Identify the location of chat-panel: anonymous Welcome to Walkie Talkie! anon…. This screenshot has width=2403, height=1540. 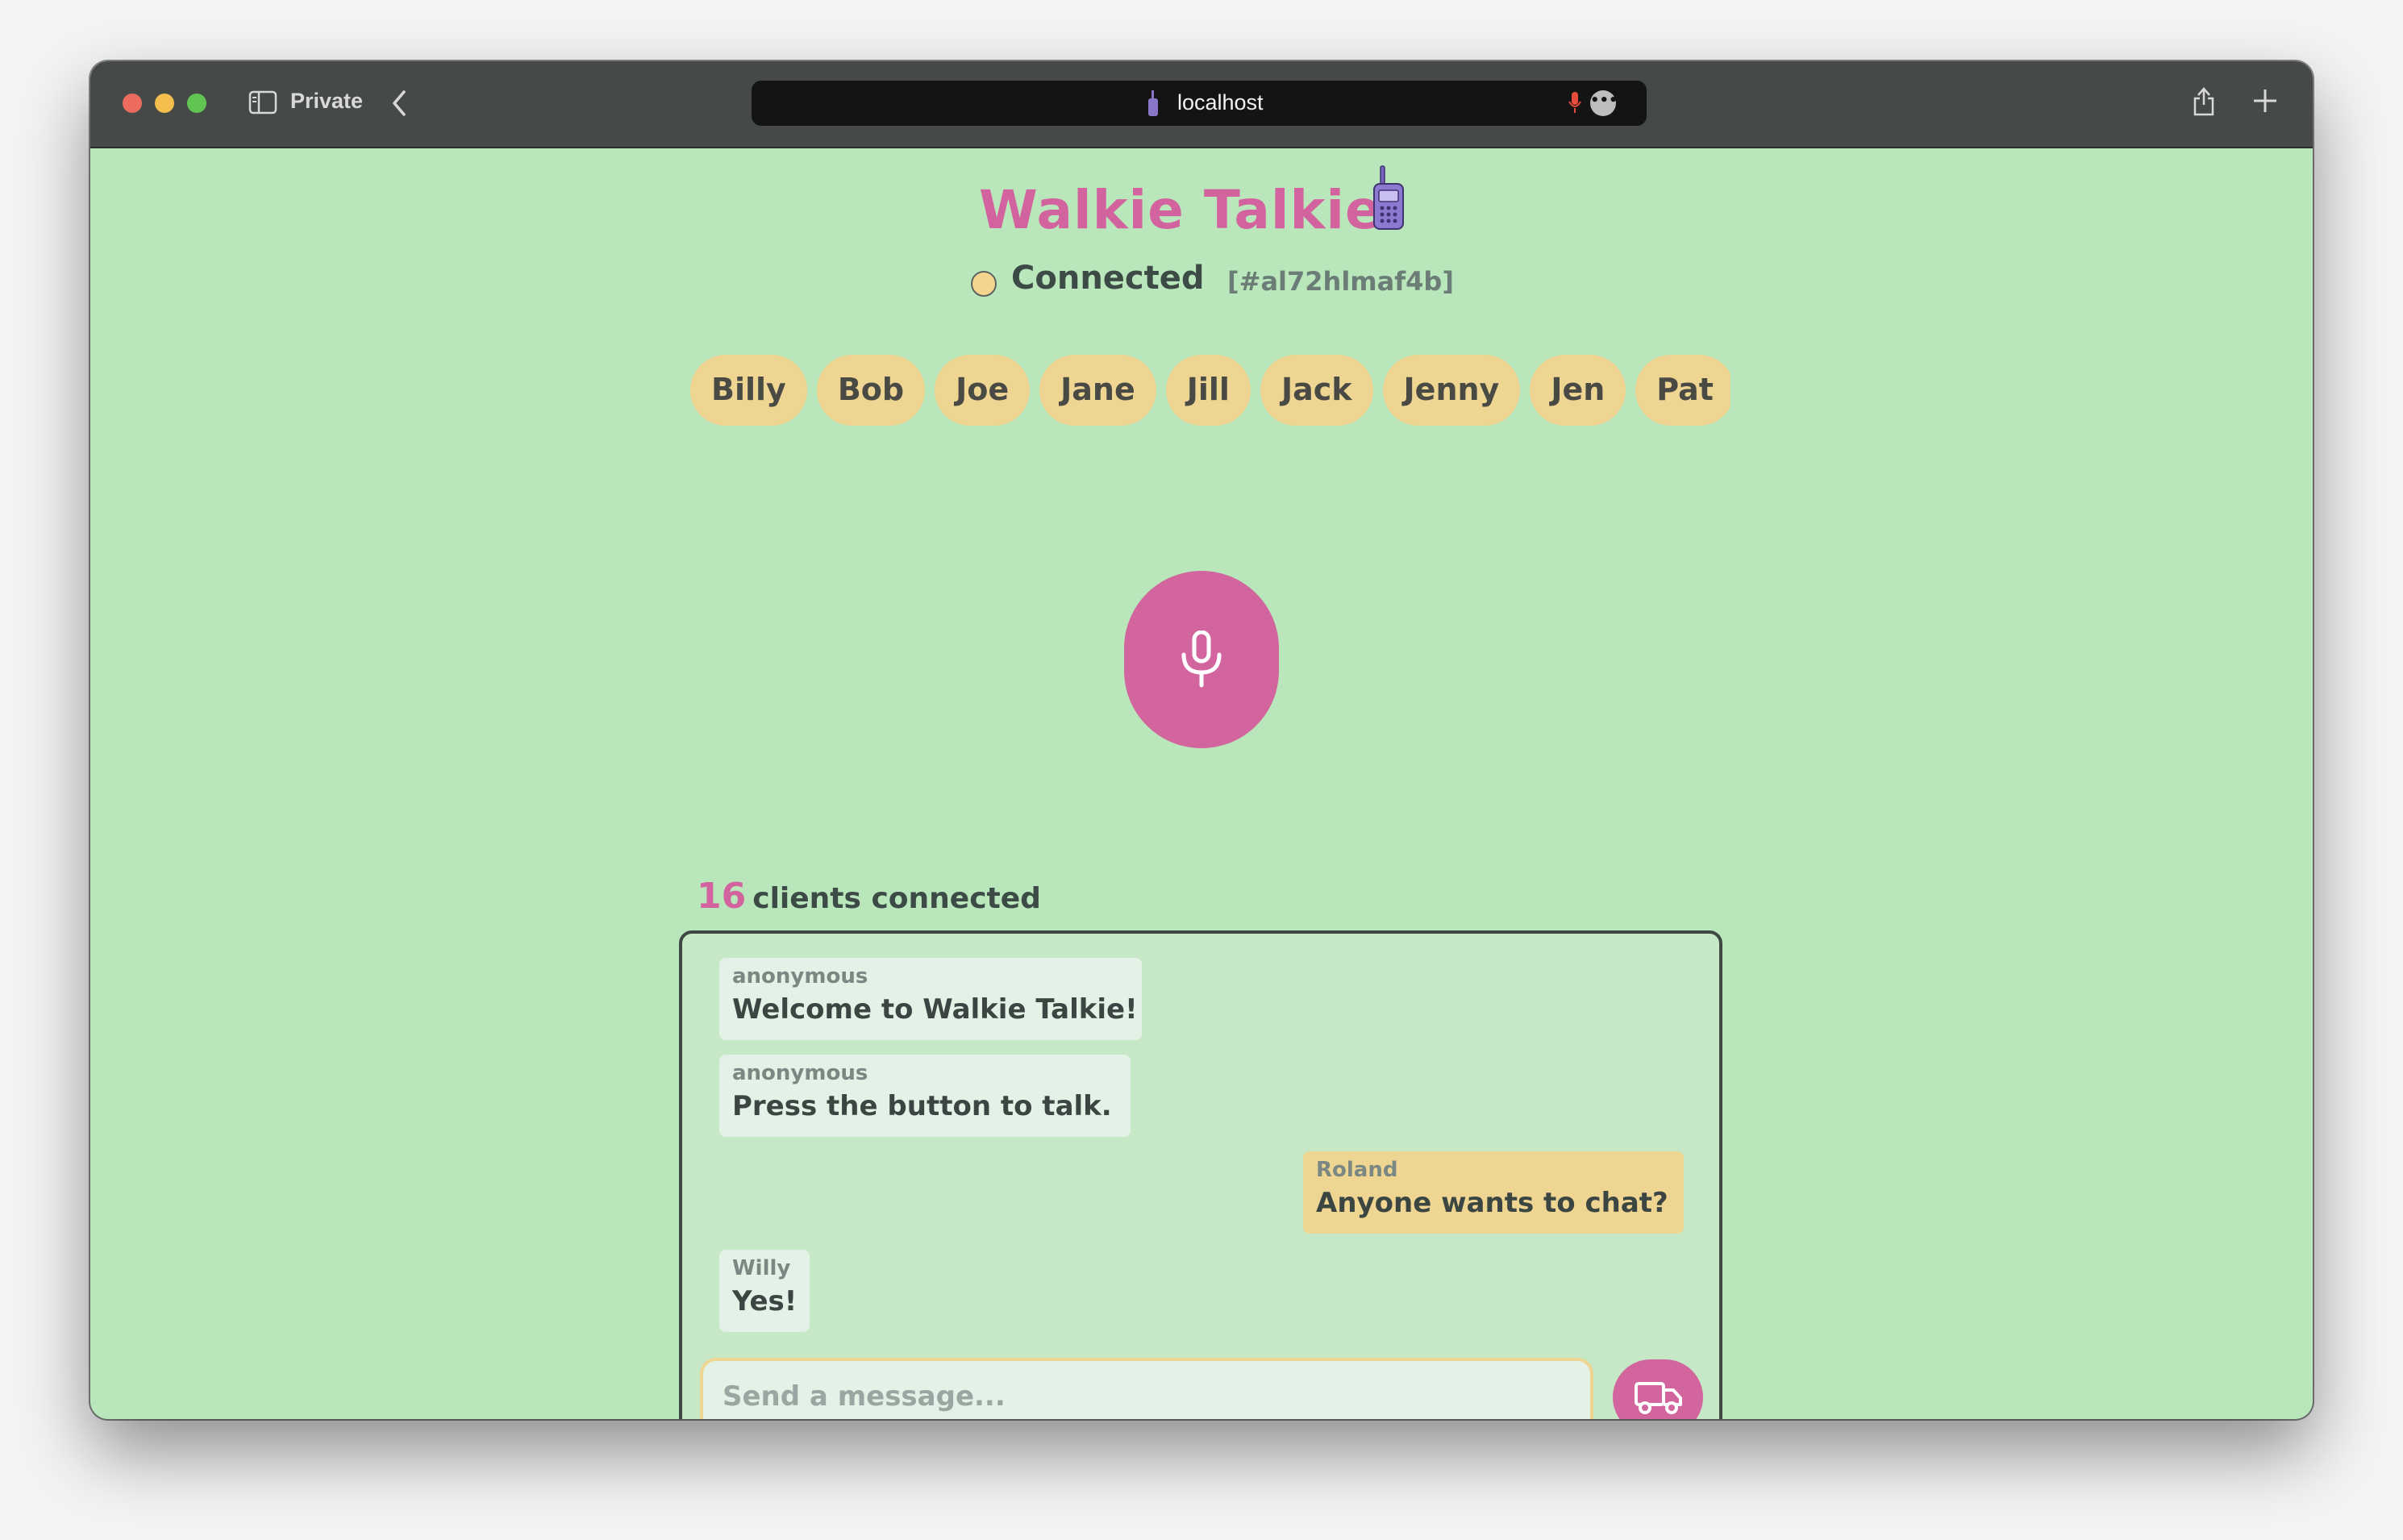
(1200, 1174).